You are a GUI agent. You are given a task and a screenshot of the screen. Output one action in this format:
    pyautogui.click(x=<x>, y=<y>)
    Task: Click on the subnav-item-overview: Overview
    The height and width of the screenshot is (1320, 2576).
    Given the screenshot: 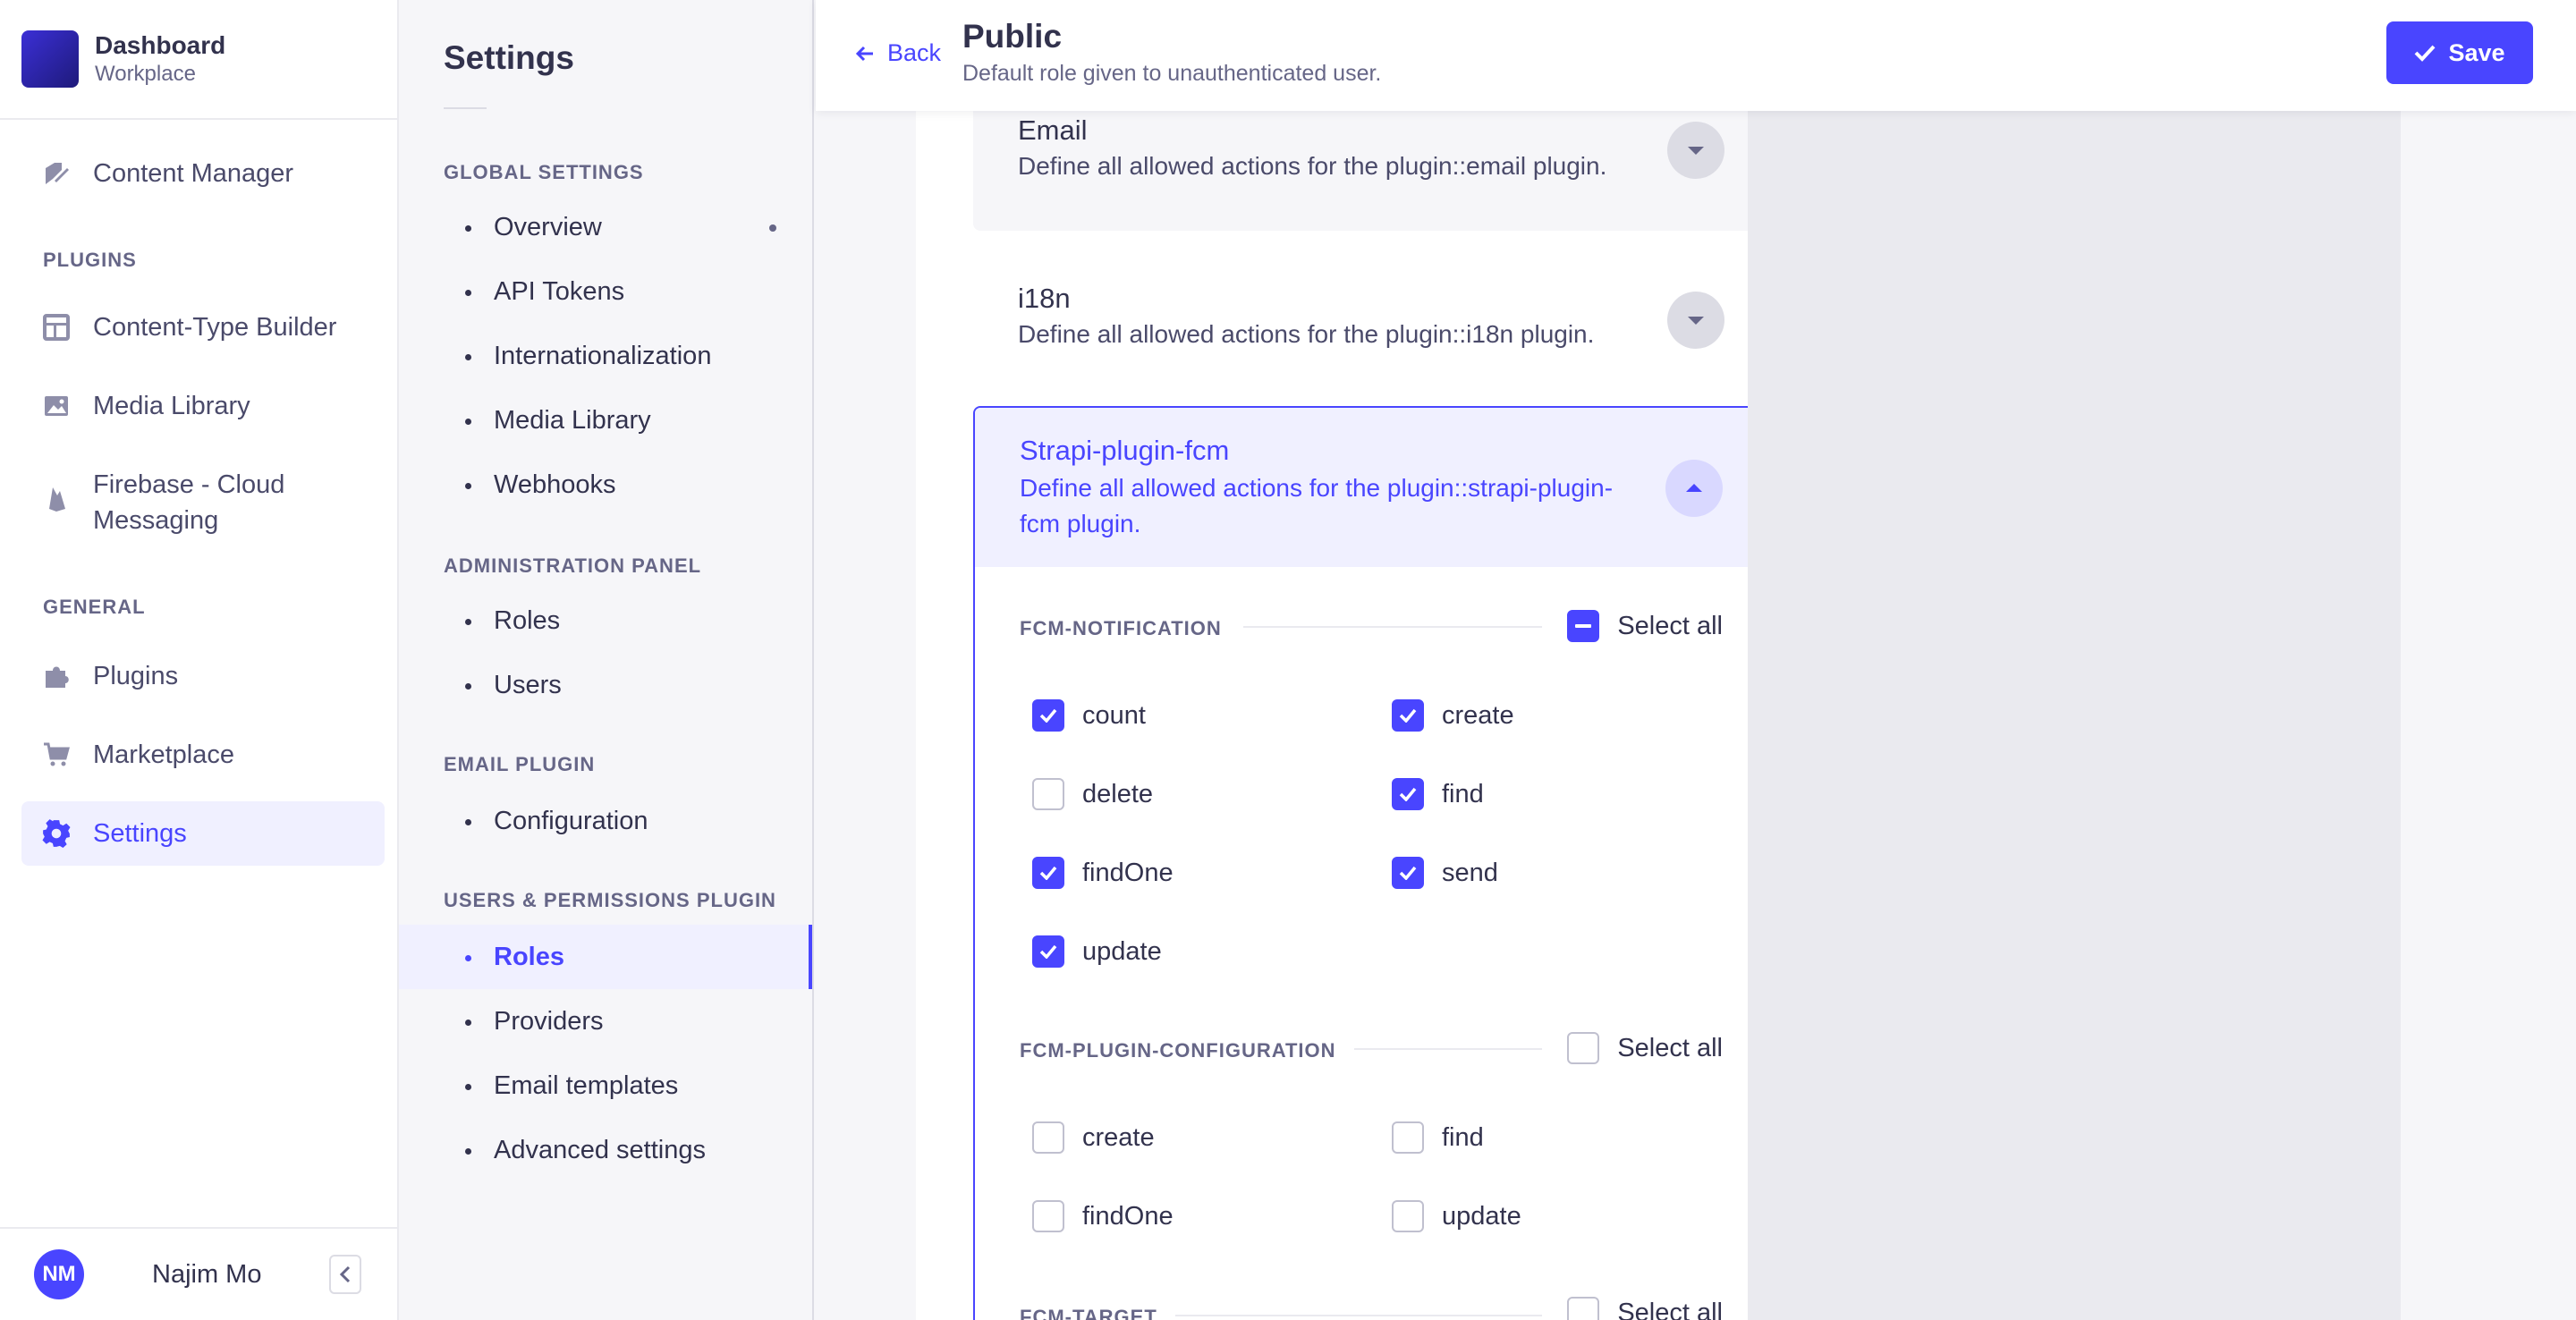 What is the action you would take?
    pyautogui.click(x=605, y=227)
    